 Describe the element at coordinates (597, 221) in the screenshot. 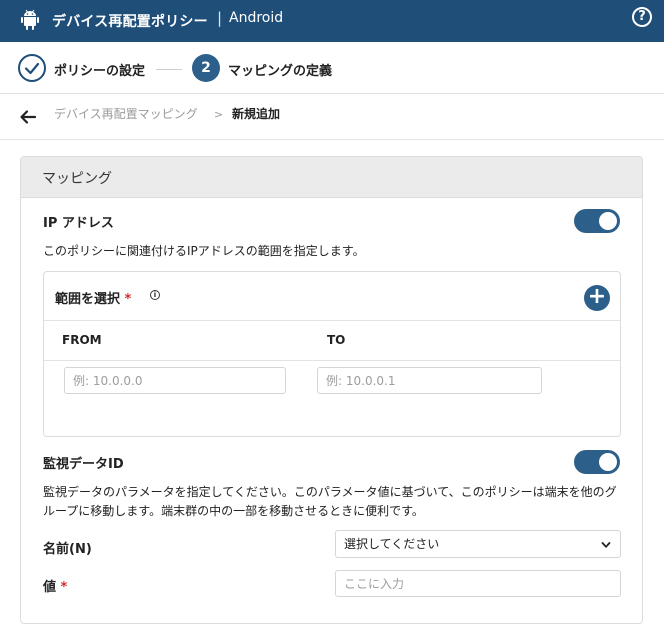

I see `ip-address-toggle` at that location.